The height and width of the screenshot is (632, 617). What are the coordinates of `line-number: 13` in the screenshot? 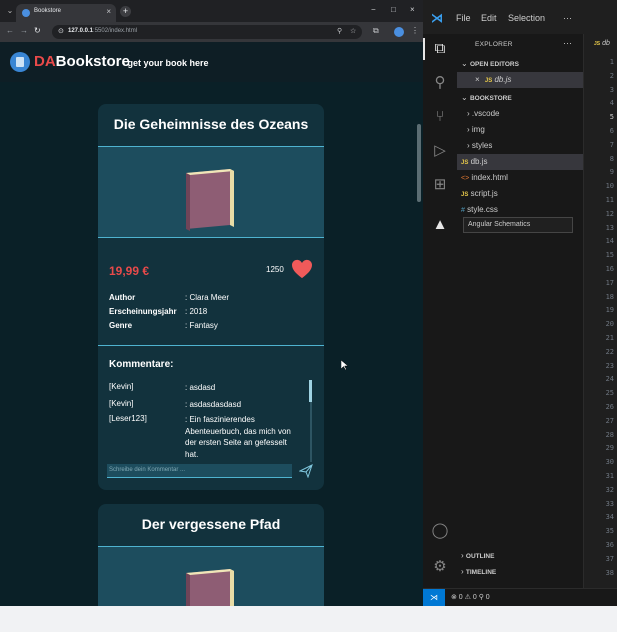 It's located at (609, 227).